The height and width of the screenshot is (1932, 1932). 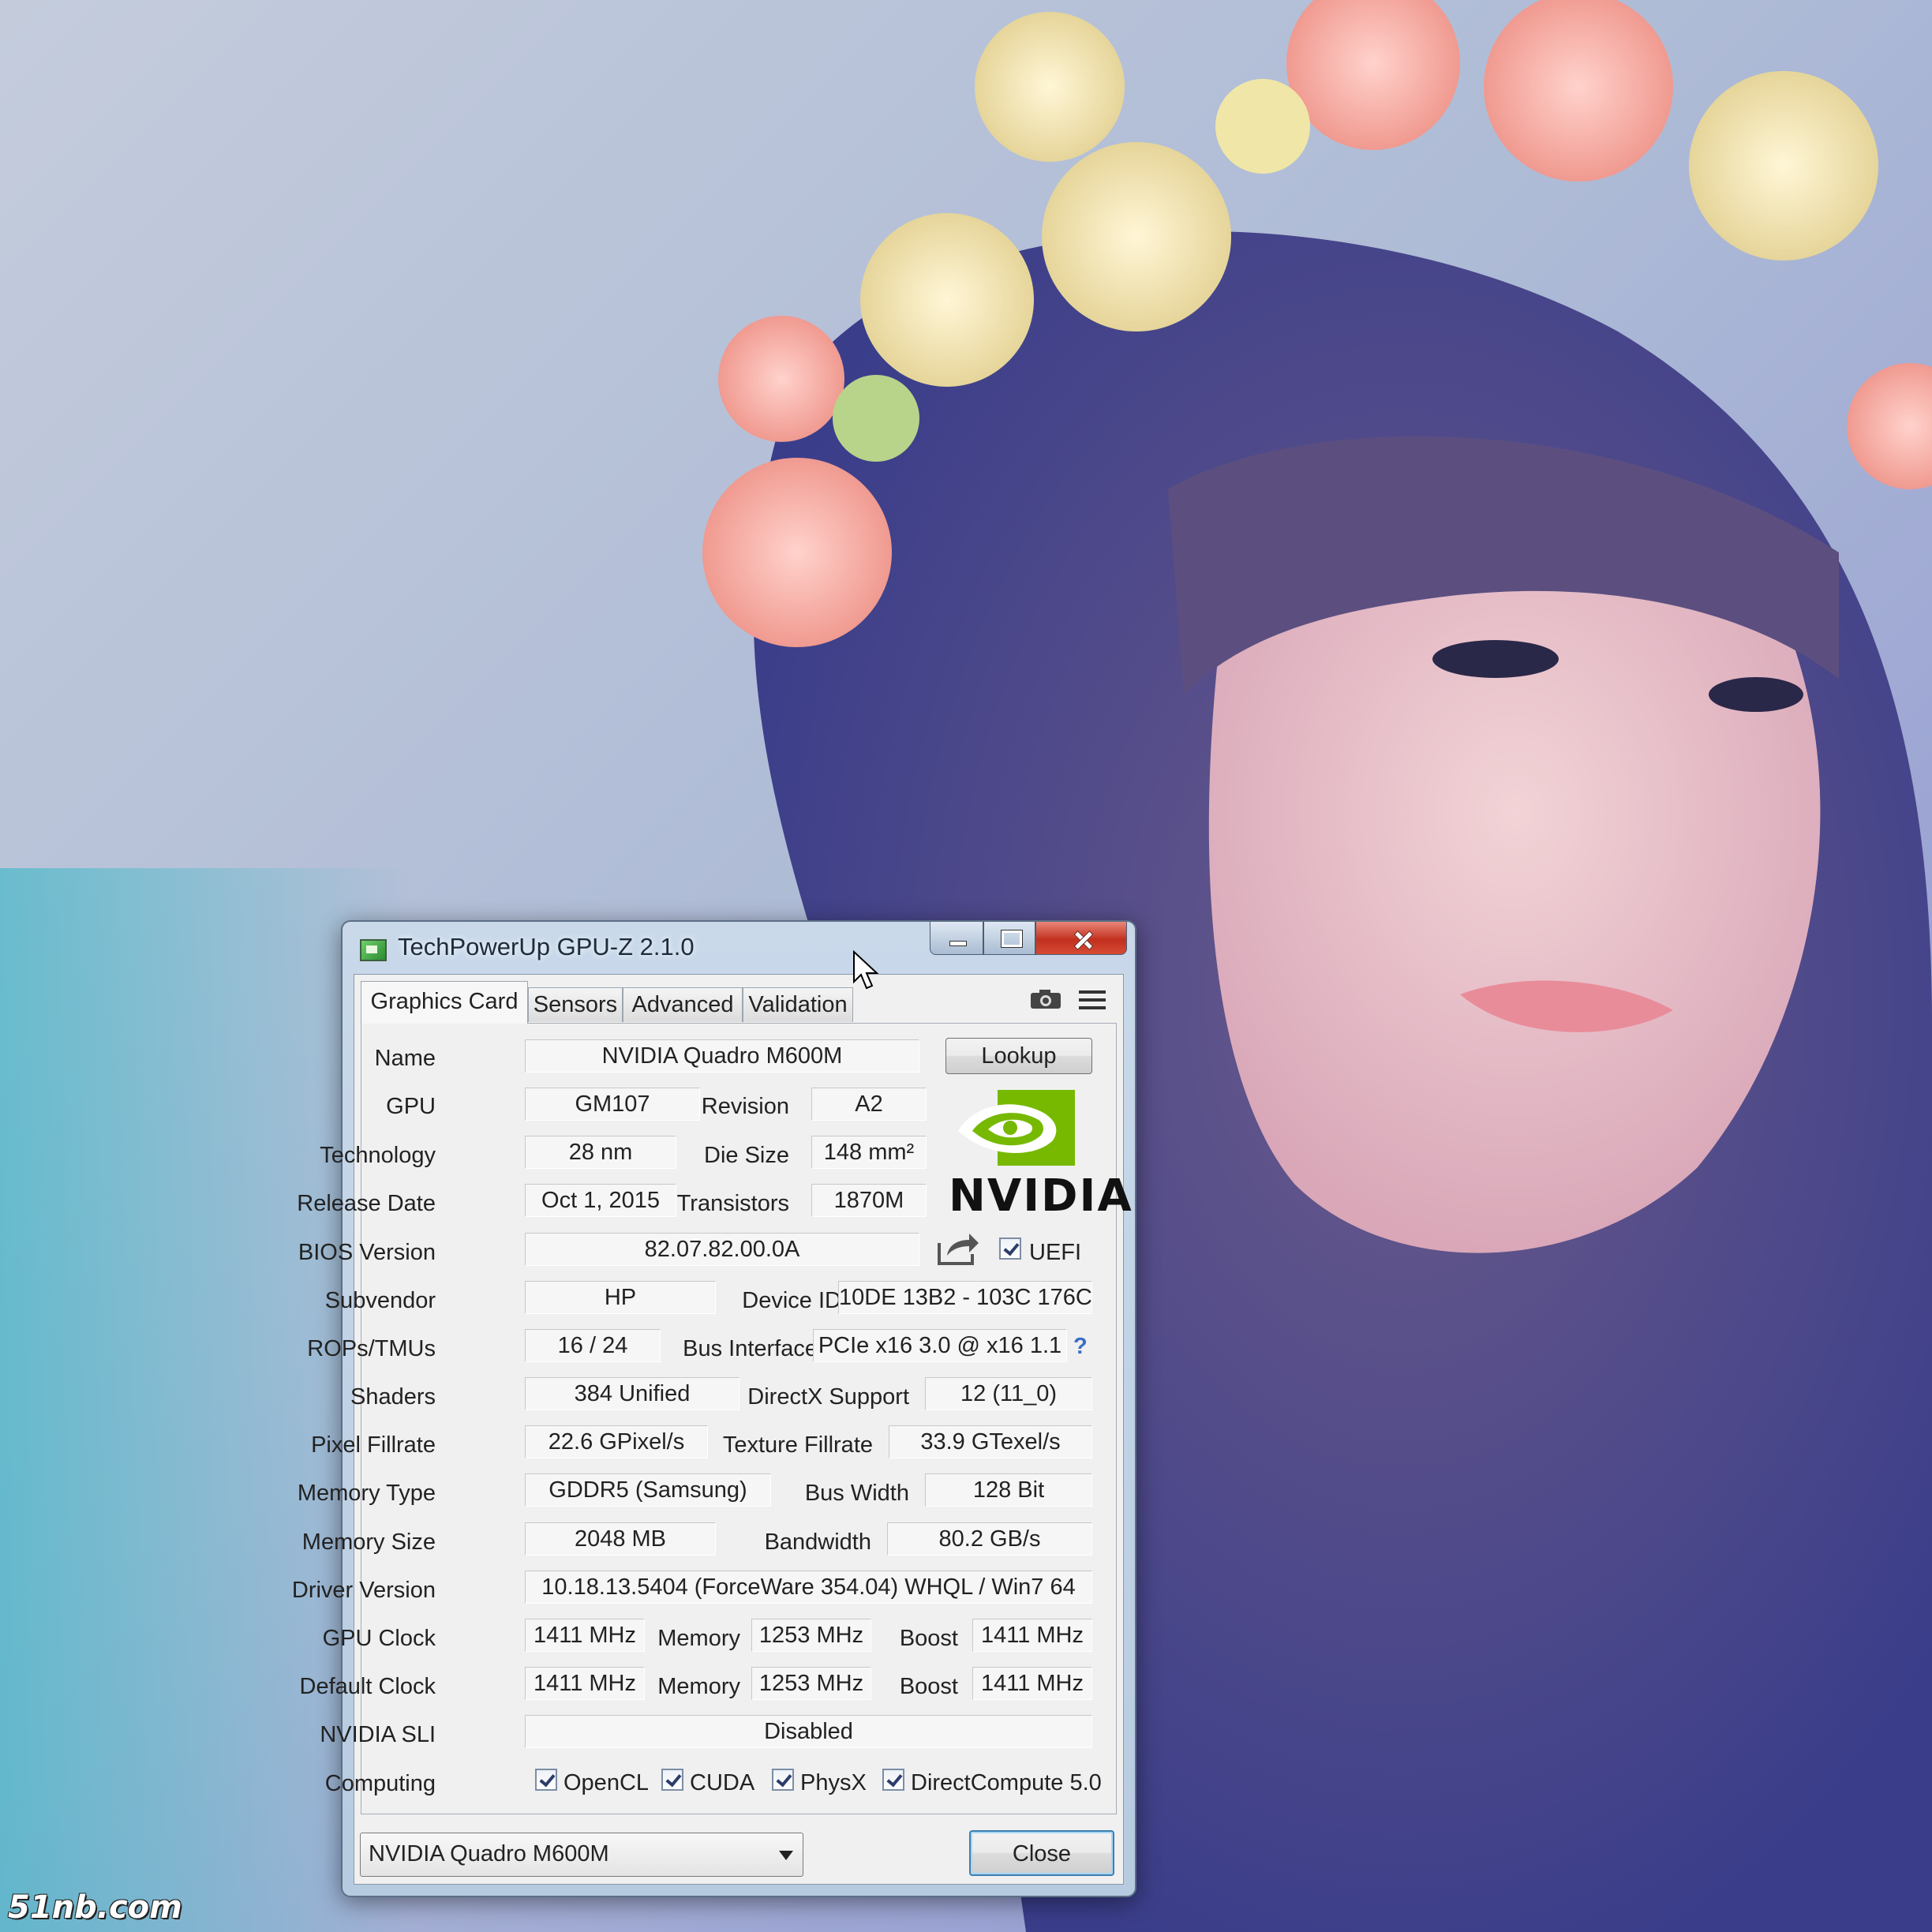 What do you see at coordinates (1009, 938) in the screenshot?
I see `maximize-button` at bounding box center [1009, 938].